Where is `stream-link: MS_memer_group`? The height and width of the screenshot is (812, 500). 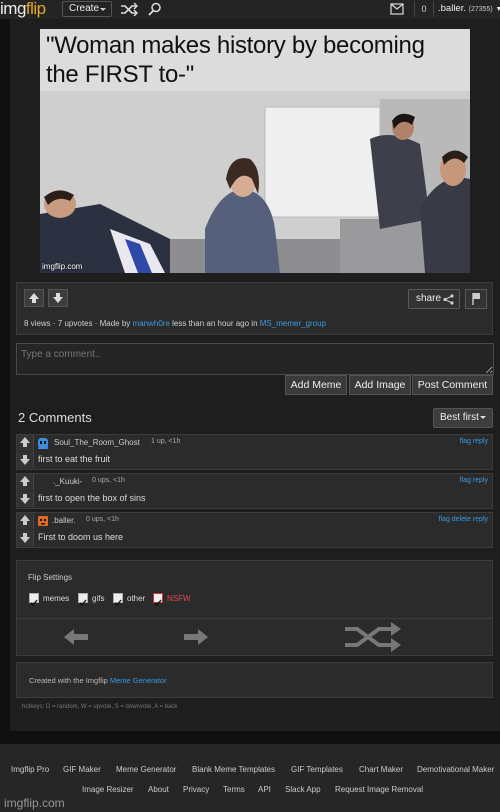
stream-link: MS_memer_group is located at coordinates (293, 323).